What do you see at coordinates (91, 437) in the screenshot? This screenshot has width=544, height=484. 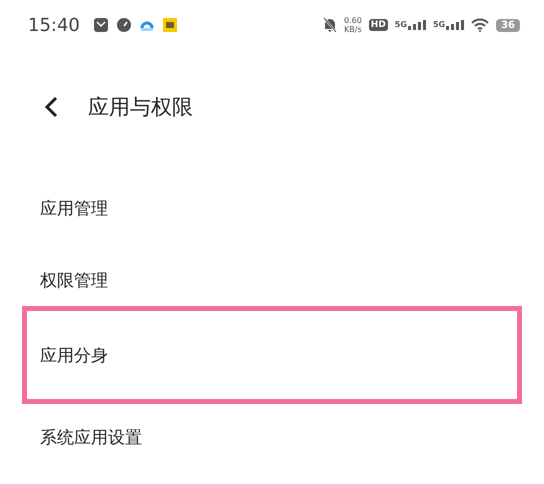 I see `menu-item: 系统应用设置` at bounding box center [91, 437].